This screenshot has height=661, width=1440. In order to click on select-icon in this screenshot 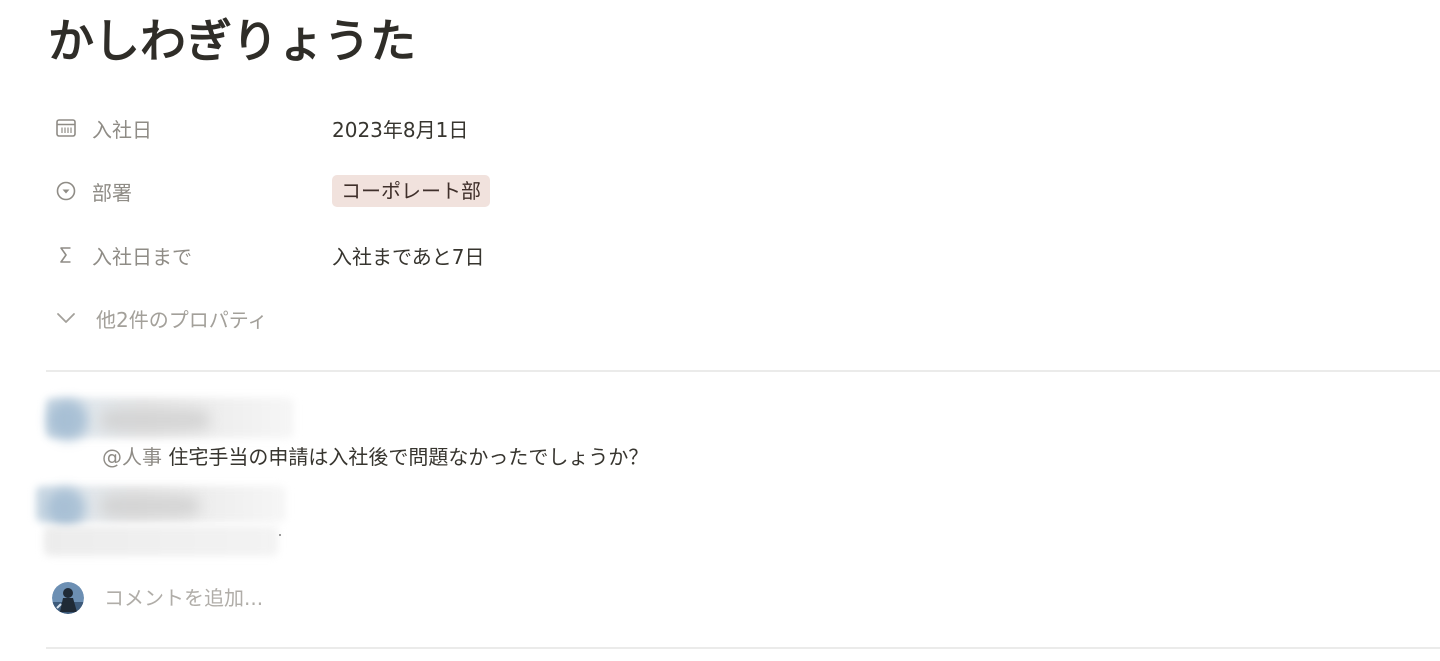, I will do `click(66, 191)`.